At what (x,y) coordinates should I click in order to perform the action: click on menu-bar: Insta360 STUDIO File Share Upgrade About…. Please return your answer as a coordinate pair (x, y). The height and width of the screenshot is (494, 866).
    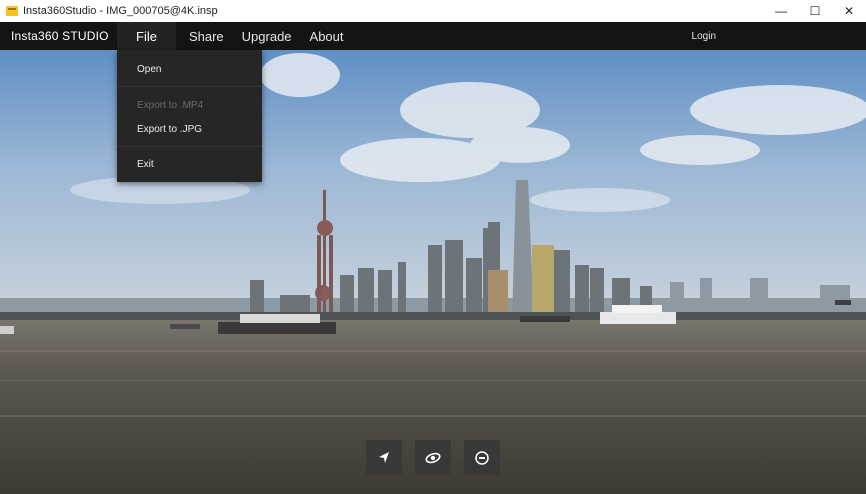
    Looking at the image, I should click on (433, 36).